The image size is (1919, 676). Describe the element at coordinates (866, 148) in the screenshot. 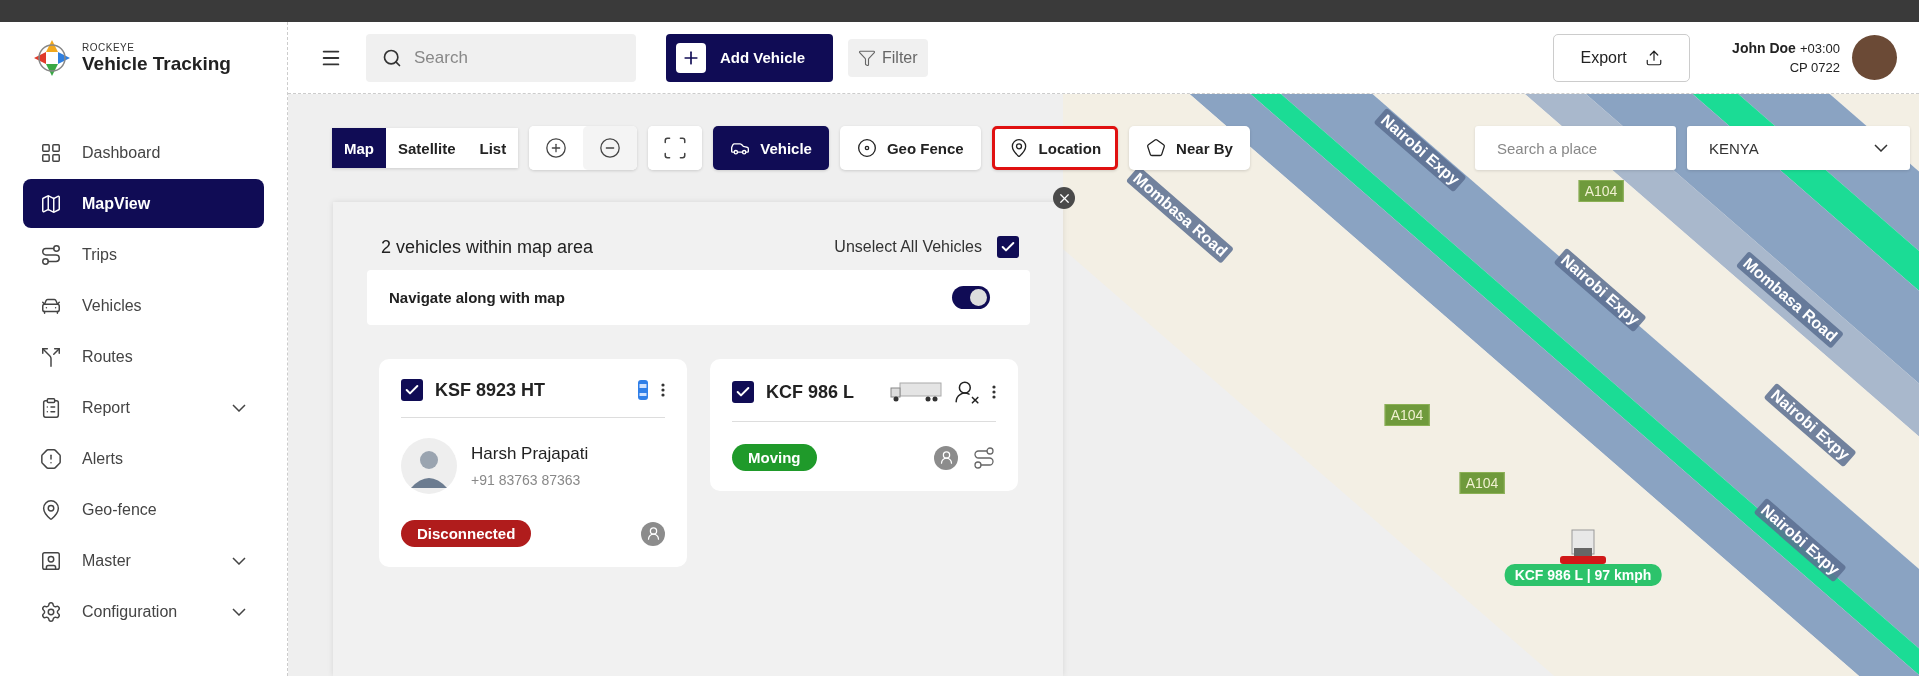

I see `disc-icon` at that location.